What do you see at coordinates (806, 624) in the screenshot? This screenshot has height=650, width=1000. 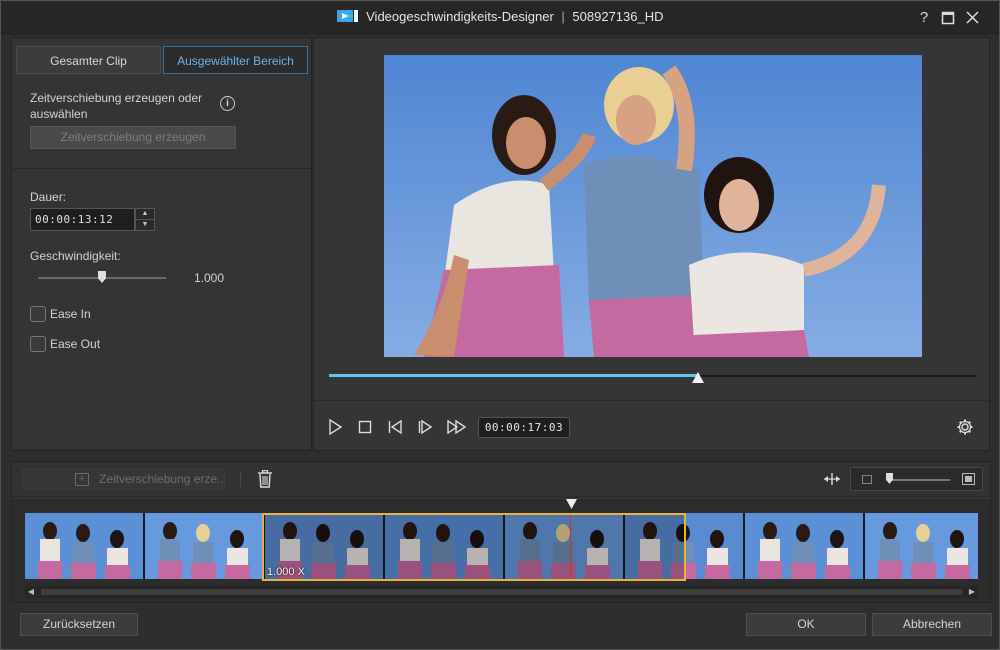 I see `ok-button: OK` at bounding box center [806, 624].